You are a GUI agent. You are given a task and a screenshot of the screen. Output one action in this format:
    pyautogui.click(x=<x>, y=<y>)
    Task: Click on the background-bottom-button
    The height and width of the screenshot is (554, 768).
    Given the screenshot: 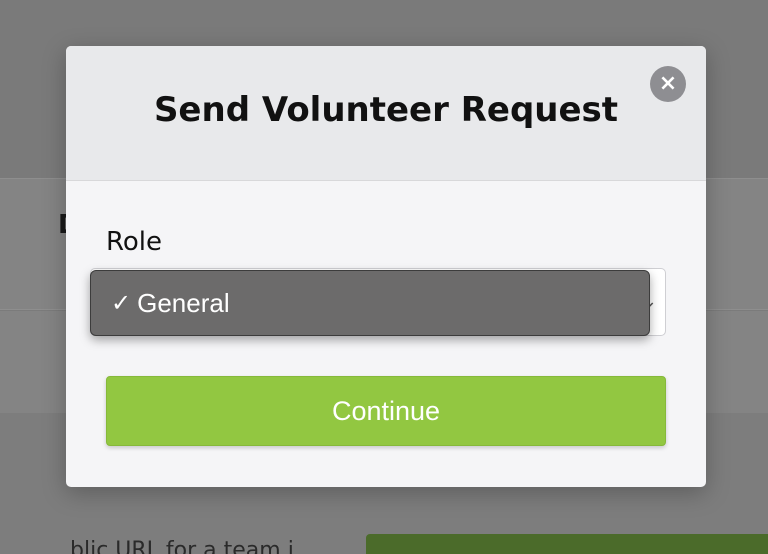 What is the action you would take?
    pyautogui.click(x=567, y=544)
    